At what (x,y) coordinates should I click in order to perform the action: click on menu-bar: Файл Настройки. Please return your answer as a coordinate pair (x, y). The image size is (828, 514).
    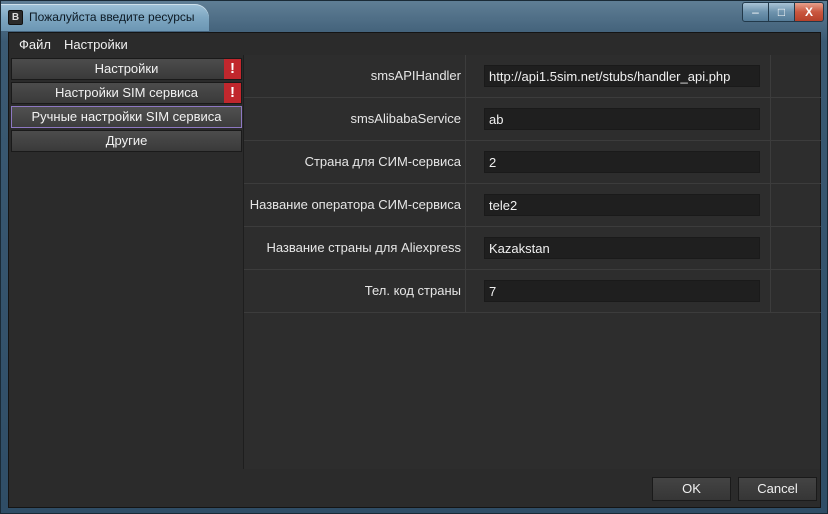
    Looking at the image, I should click on (414, 44).